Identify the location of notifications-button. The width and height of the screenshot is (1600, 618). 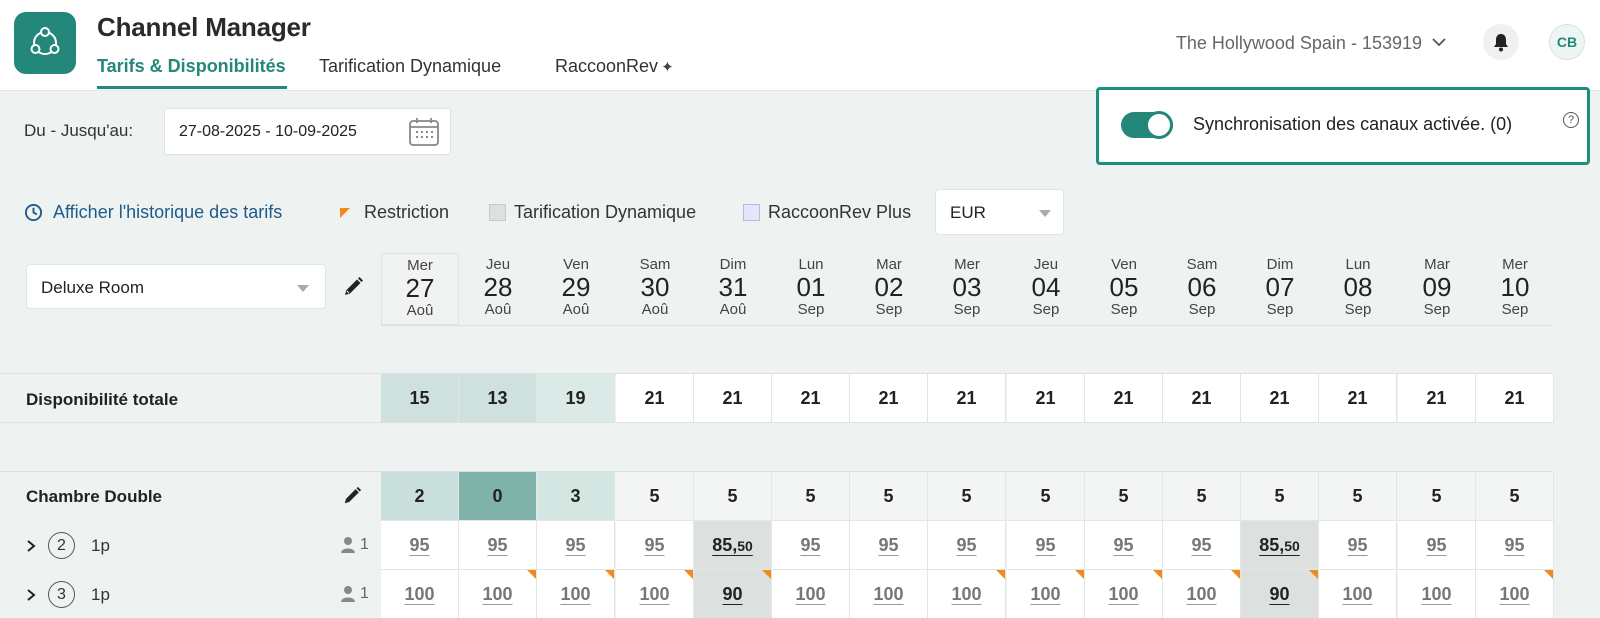
(1501, 42).